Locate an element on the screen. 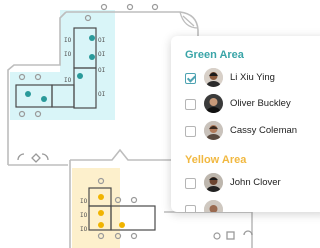 The height and width of the screenshot is (248, 320). person-name: John Clover is located at coordinates (255, 182).